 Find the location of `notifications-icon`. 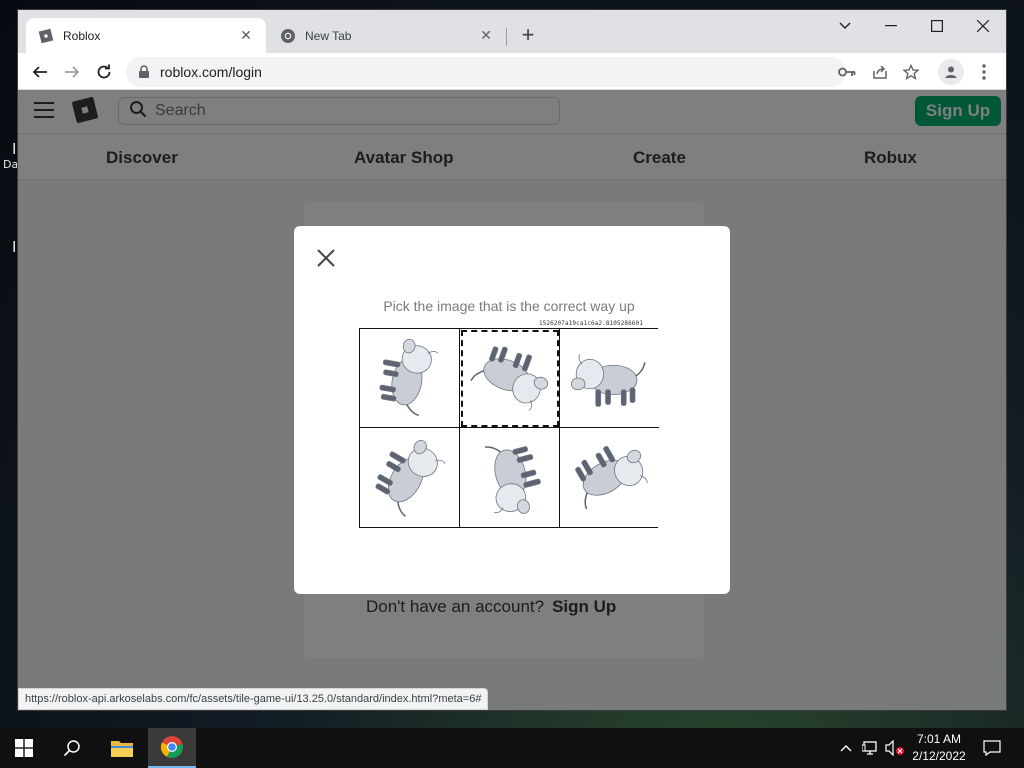

notifications-icon is located at coordinates (992, 748).